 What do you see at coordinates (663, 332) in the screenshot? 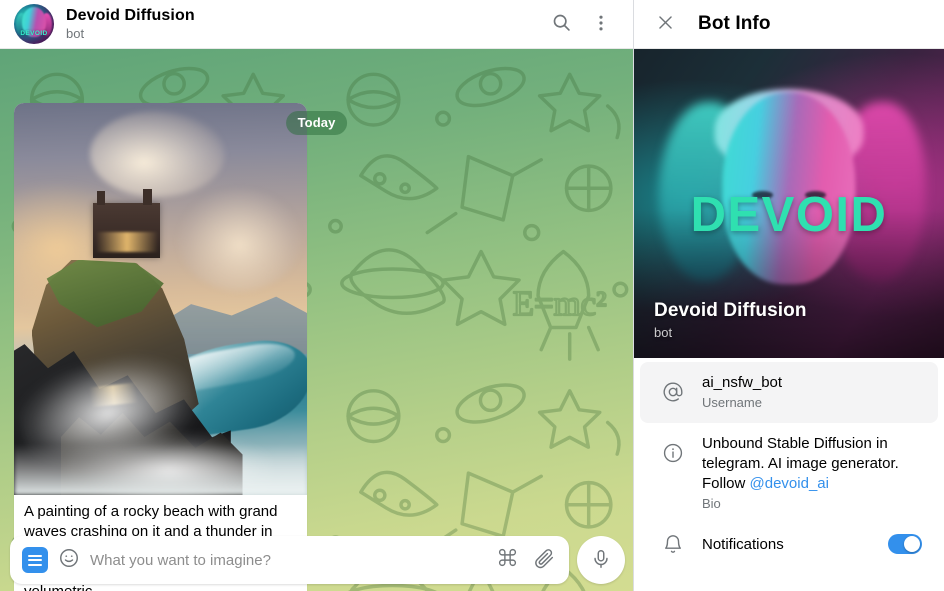
I see `profile-subtitle: bot` at bounding box center [663, 332].